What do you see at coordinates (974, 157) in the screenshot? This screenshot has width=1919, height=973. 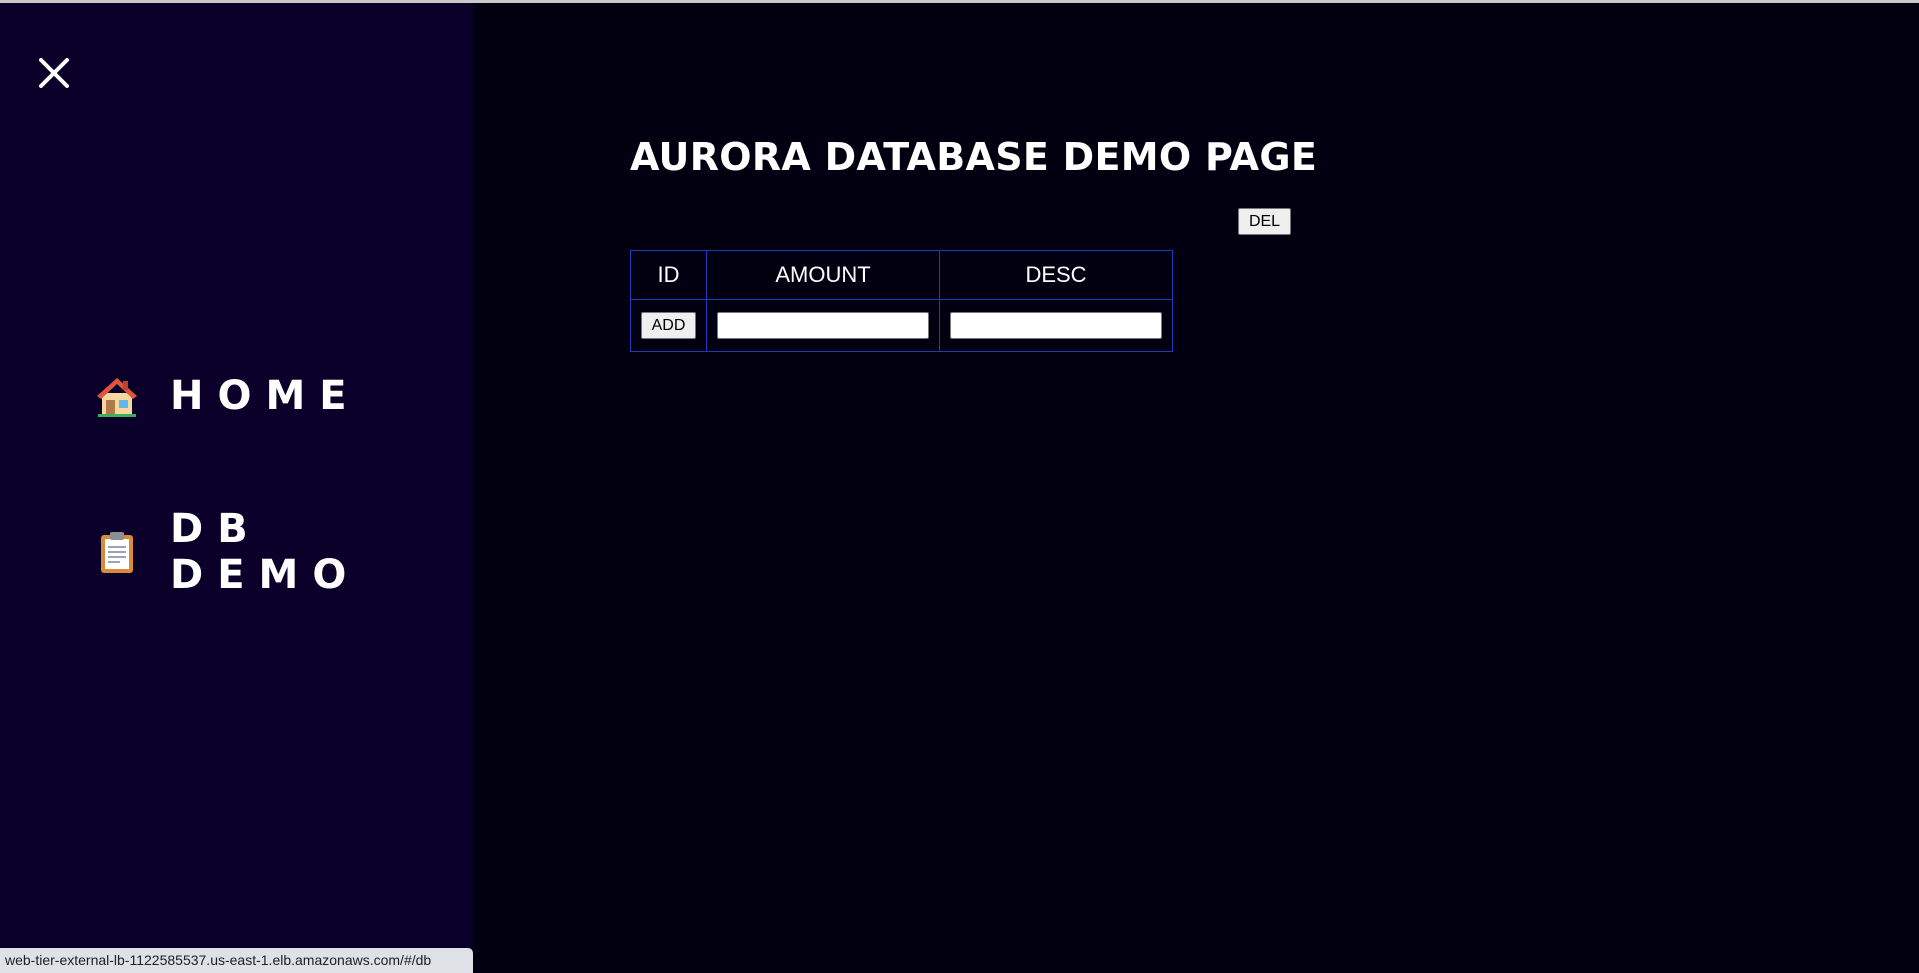 I see `page-title: AURORA DATABASE DEMO PAGE` at bounding box center [974, 157].